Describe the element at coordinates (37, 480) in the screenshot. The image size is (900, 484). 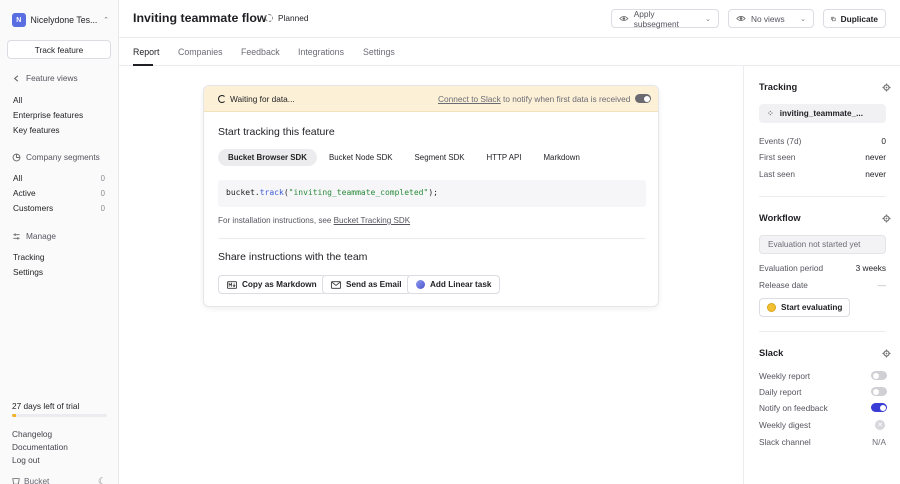
I see `brand-name: Bucket` at that location.